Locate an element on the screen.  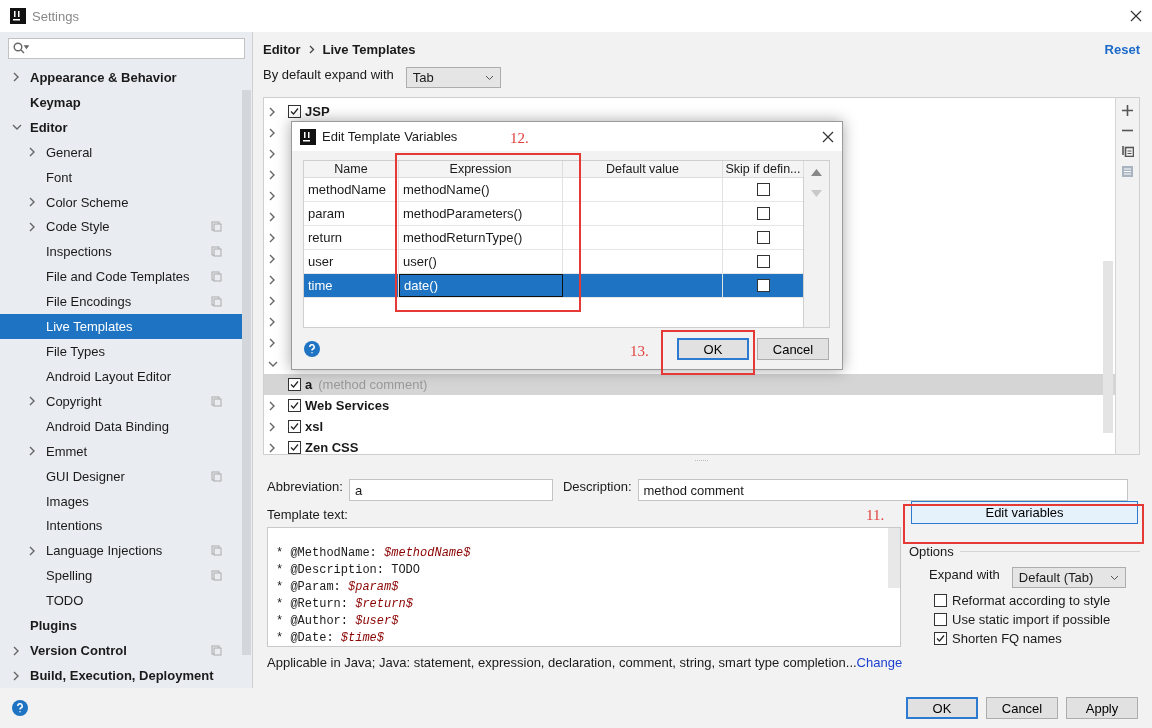
sidebar-item: Android Layout Editor is located at coordinates (121, 376).